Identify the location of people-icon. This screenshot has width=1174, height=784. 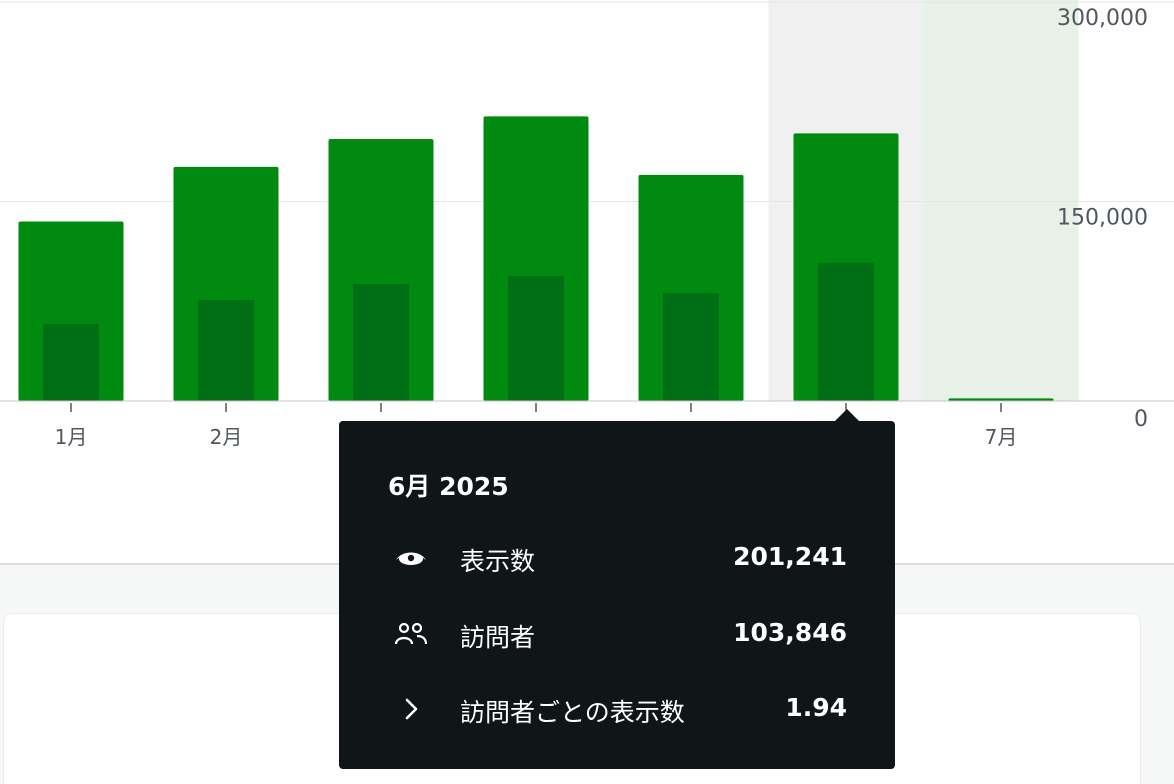
(411, 633).